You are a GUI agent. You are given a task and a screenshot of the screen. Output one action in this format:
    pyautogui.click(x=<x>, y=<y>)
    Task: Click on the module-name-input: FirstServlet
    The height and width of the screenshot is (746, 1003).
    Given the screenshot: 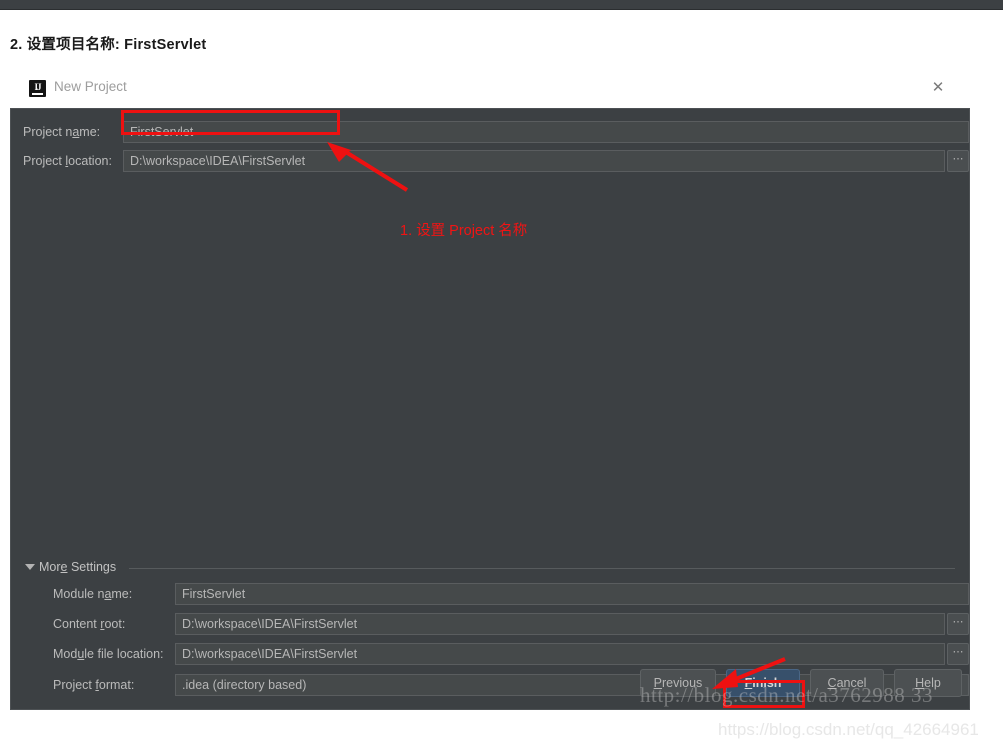 What is the action you would take?
    pyautogui.click(x=572, y=594)
    